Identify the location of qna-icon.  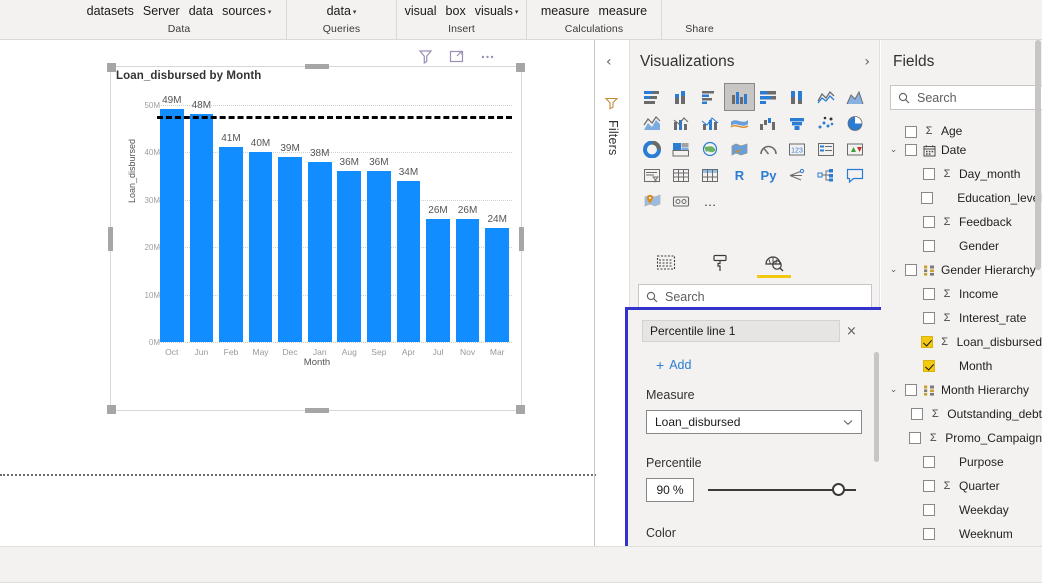
(855, 175).